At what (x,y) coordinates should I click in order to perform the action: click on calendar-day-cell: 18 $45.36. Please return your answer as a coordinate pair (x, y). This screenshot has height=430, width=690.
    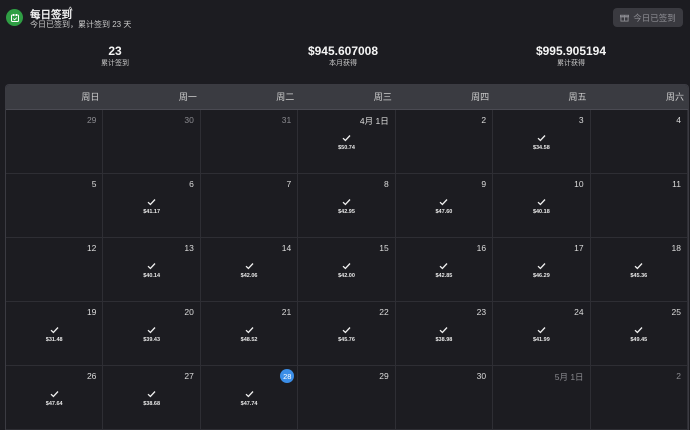
    Looking at the image, I should click on (639, 270).